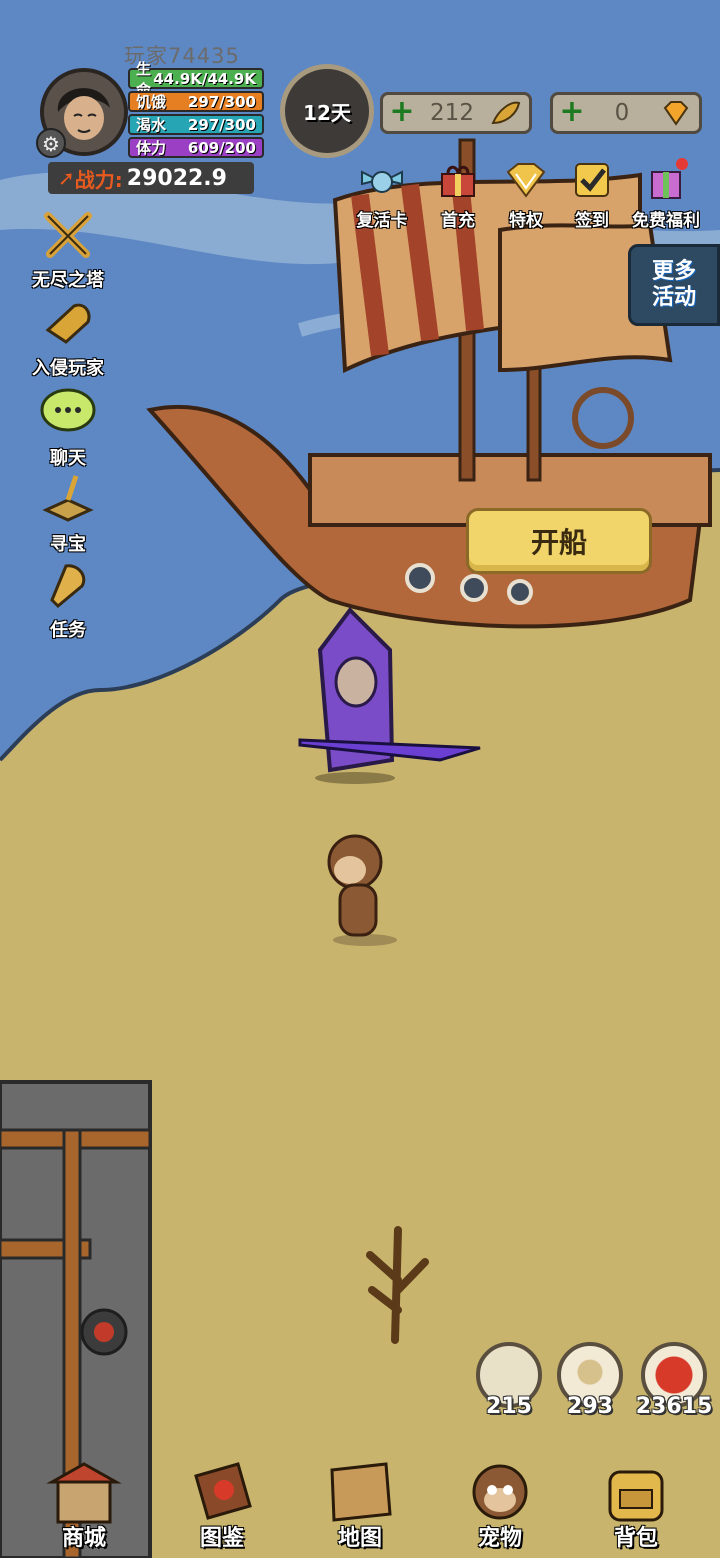 The height and width of the screenshot is (1558, 720). I want to click on revive-card-button: 复活卡, so click(382, 194).